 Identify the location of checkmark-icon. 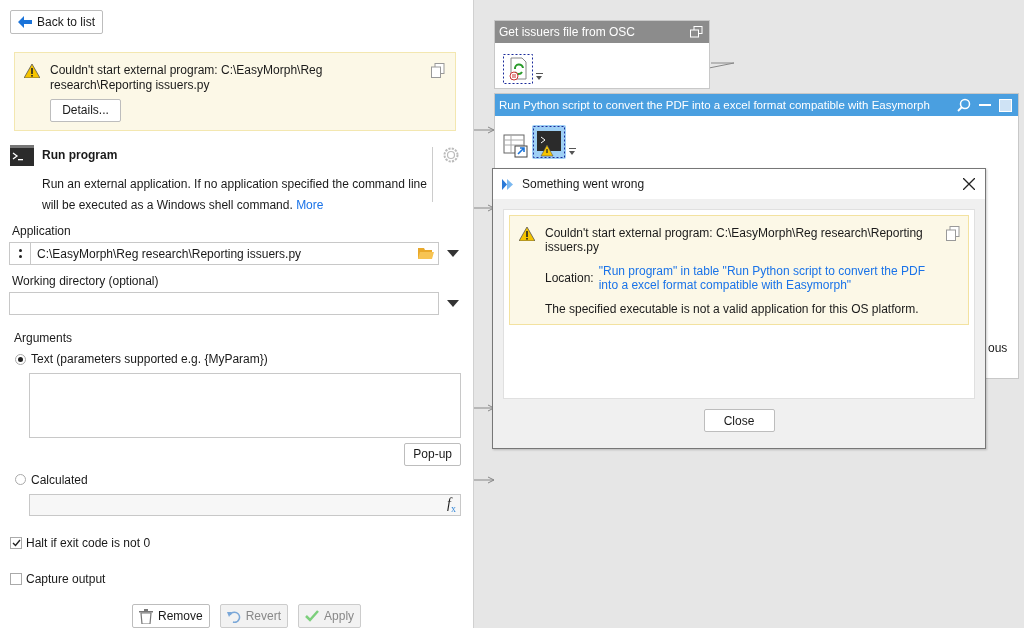
(312, 616).